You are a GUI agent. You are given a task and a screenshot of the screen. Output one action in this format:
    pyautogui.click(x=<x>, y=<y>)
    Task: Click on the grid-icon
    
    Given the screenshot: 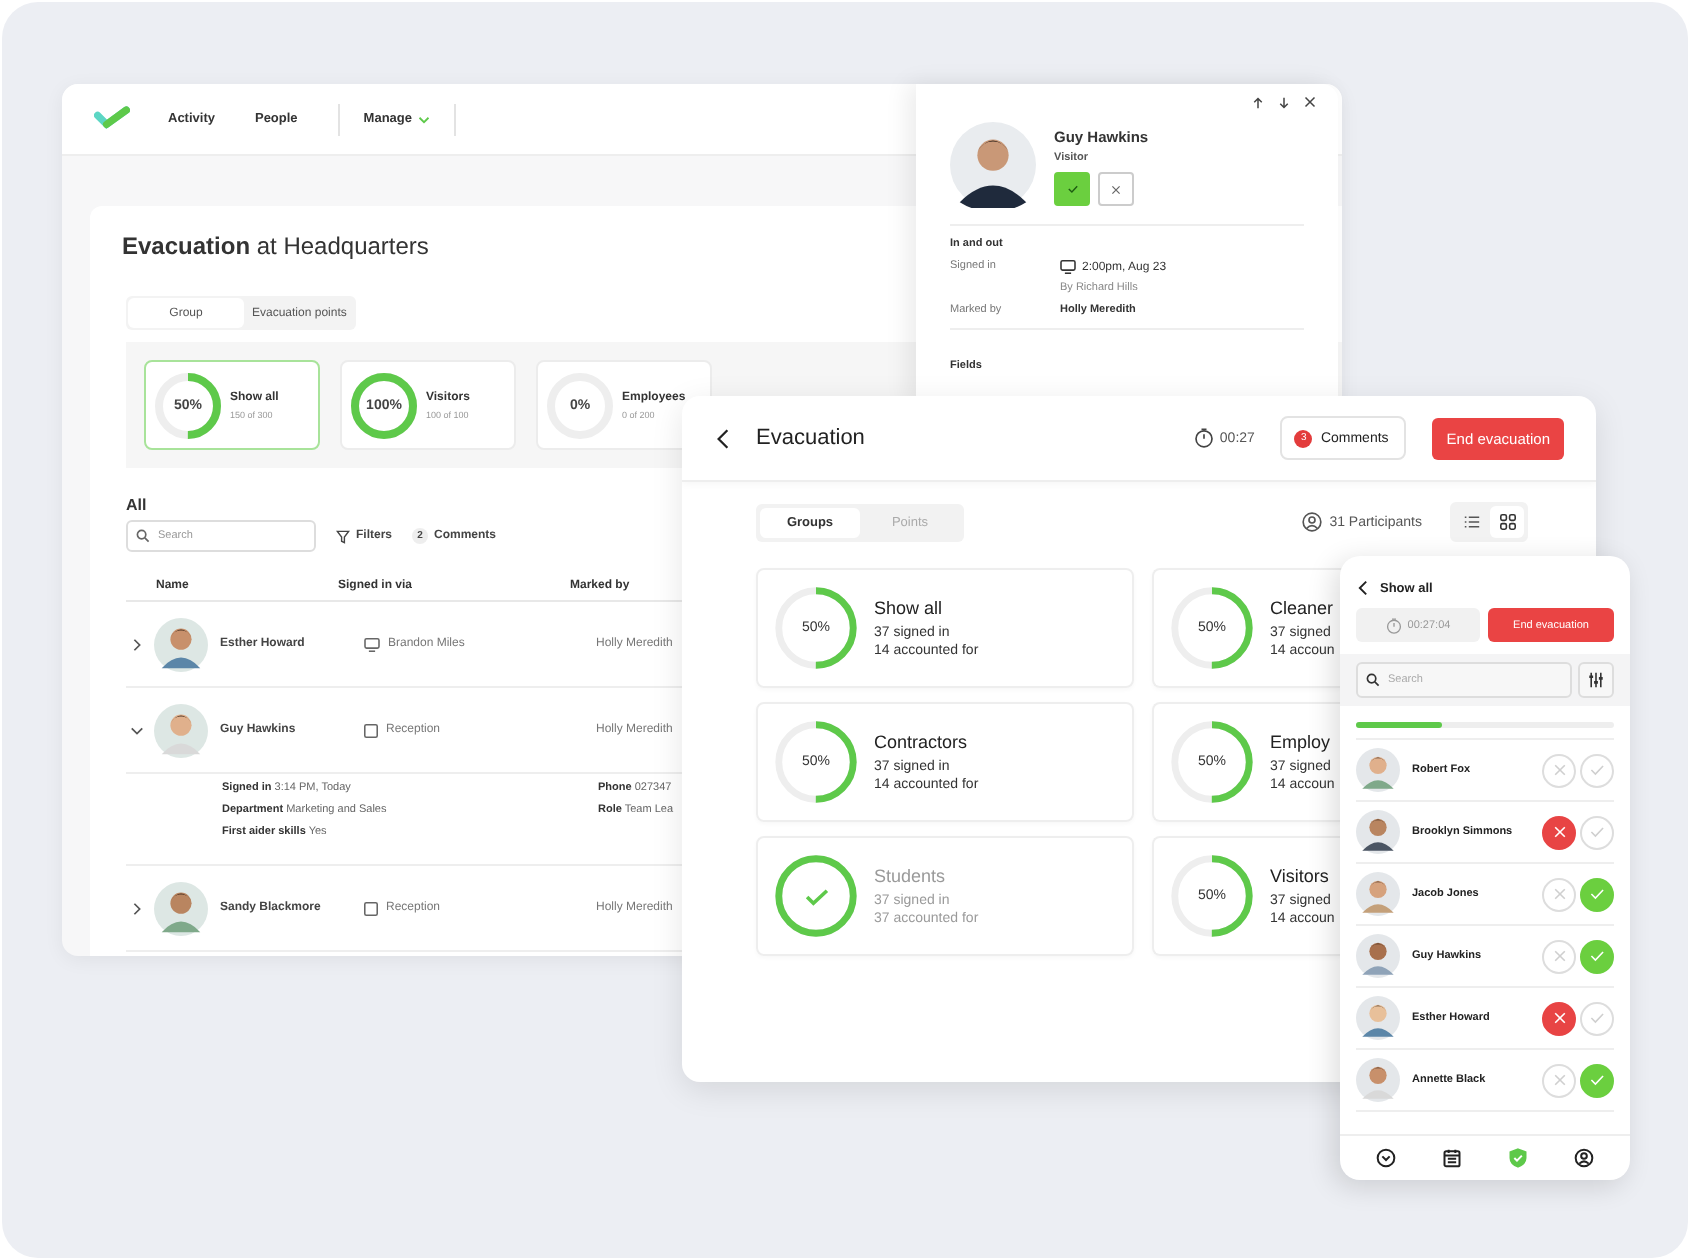 What is the action you would take?
    pyautogui.click(x=1507, y=522)
    